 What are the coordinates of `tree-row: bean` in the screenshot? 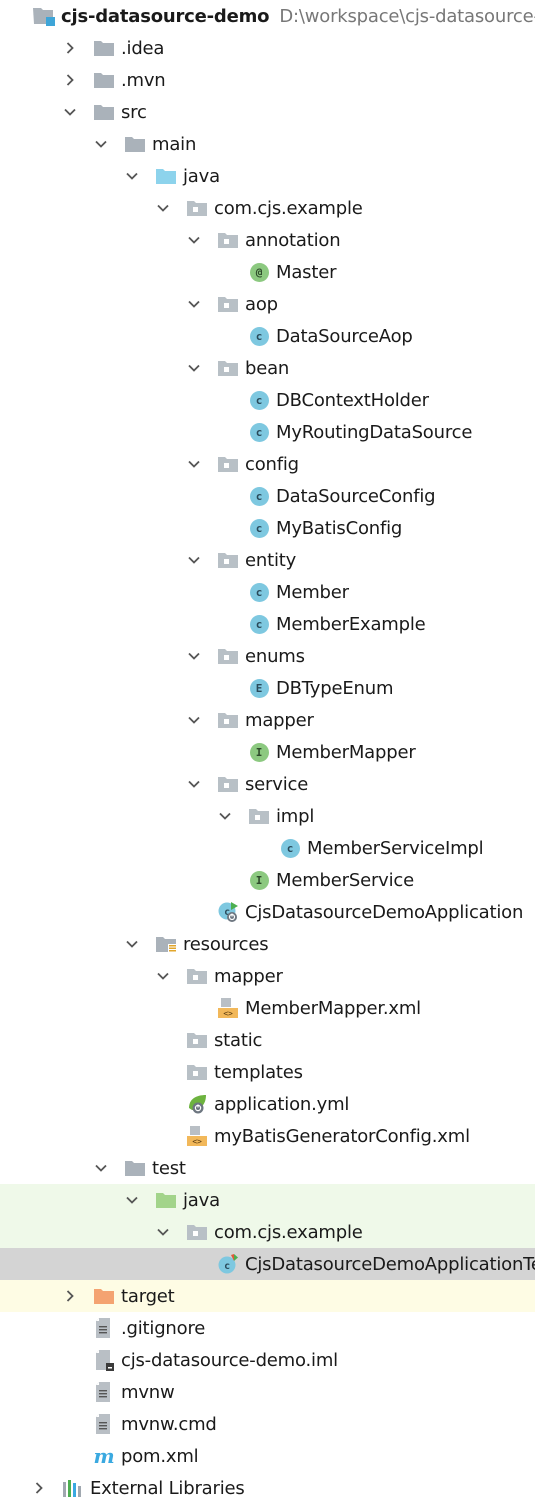 It's located at (267, 368).